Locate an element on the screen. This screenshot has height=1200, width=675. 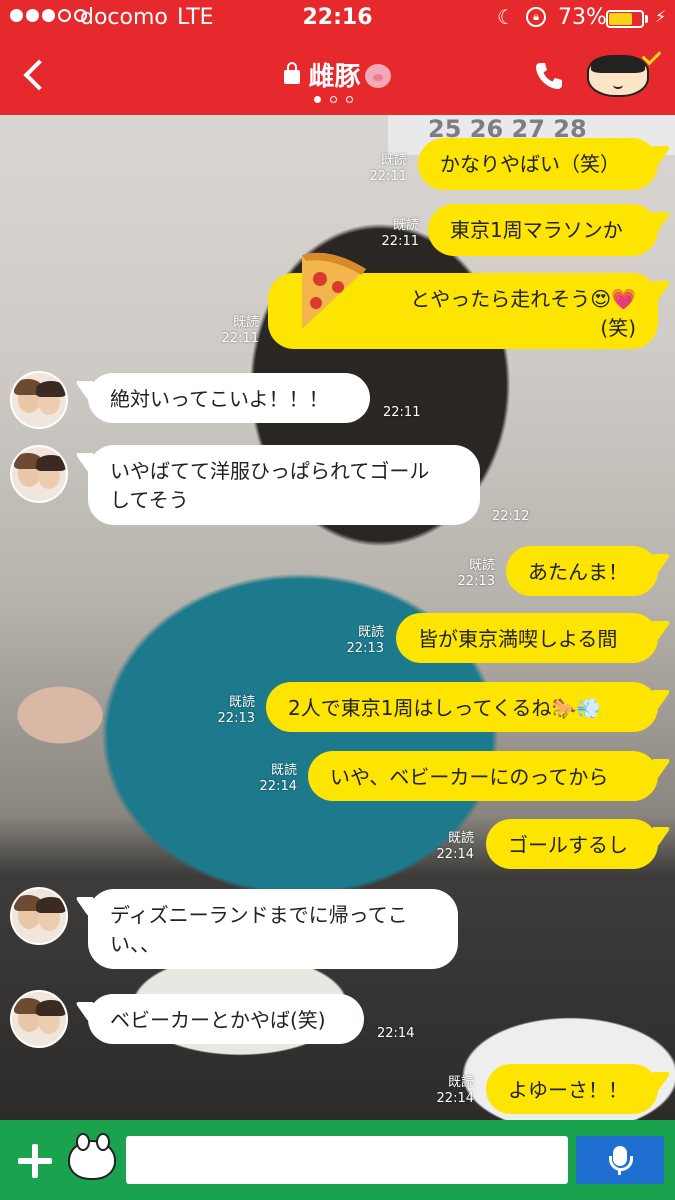
pig-emoji-icon is located at coordinates (377, 76).